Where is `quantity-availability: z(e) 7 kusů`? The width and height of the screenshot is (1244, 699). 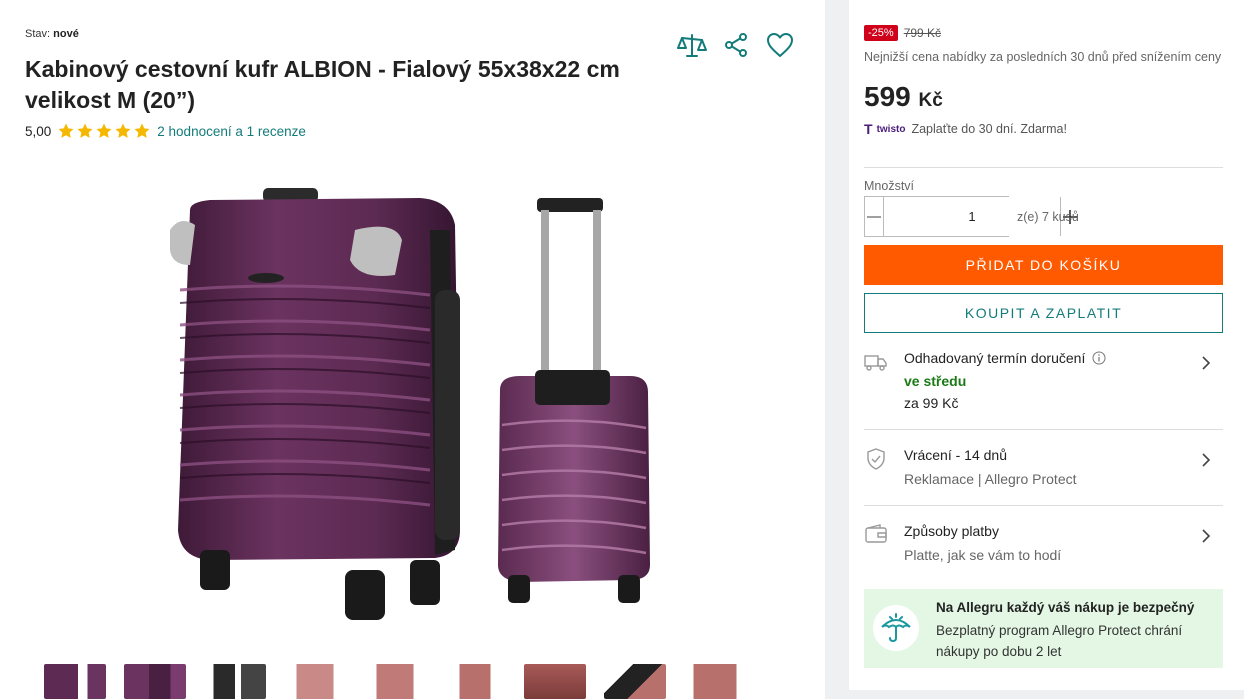
quantity-availability: z(e) 7 kusů is located at coordinates (1048, 217).